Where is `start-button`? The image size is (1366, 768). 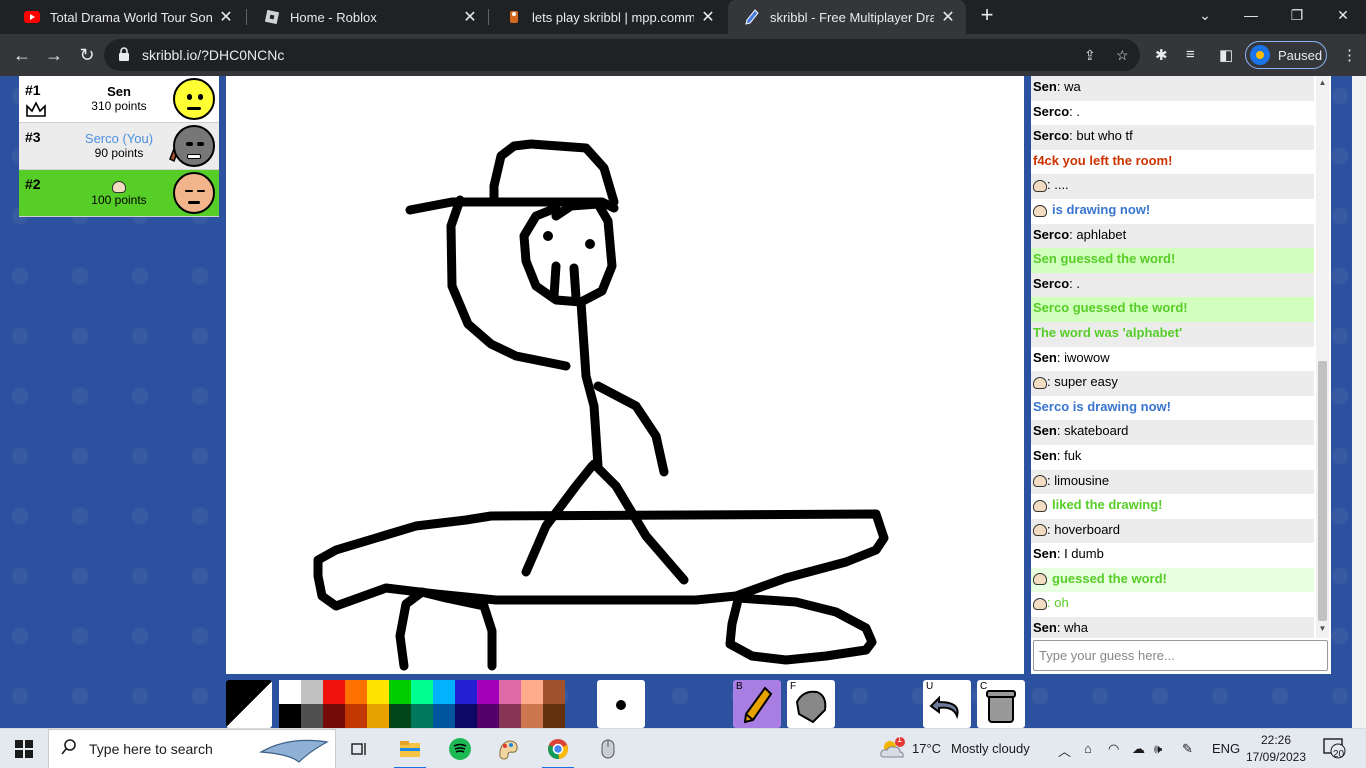
start-button is located at coordinates (24, 748).